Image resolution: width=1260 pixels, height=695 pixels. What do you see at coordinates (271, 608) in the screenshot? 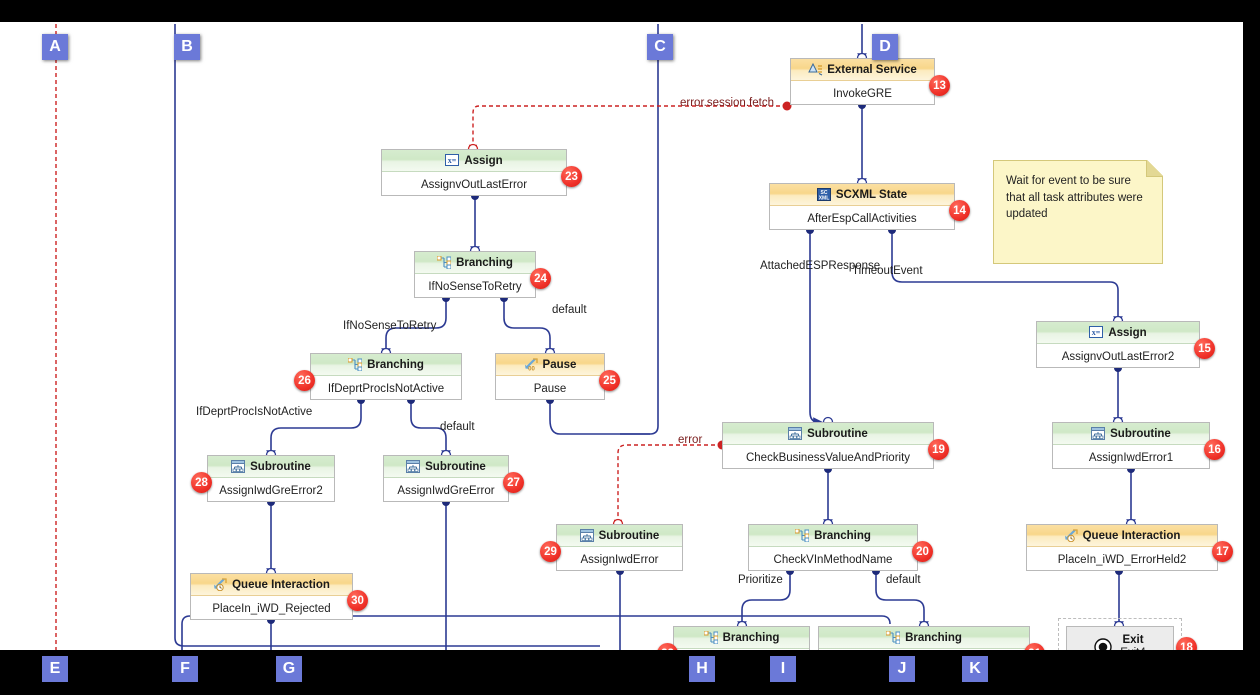
I see `node-name-label: PlaceIn_iWD_Rejected` at bounding box center [271, 608].